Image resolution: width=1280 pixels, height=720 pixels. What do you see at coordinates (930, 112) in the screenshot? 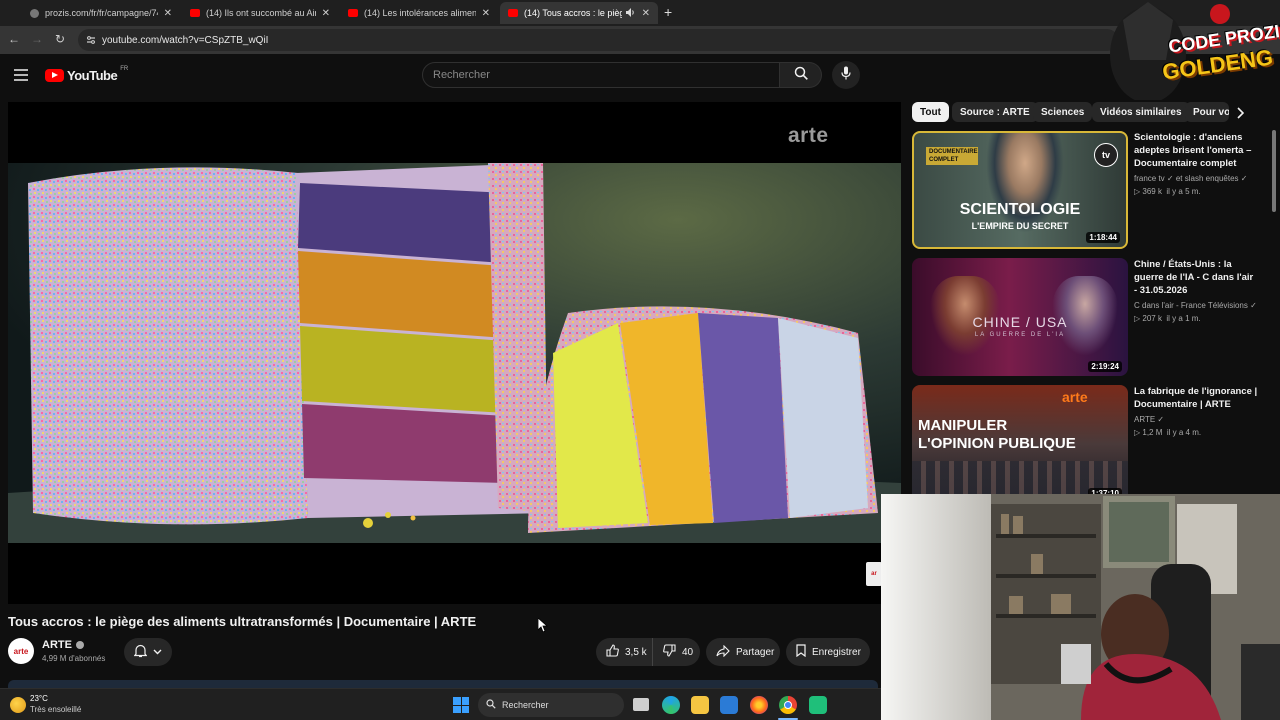
I see `chip-all: Tout` at bounding box center [930, 112].